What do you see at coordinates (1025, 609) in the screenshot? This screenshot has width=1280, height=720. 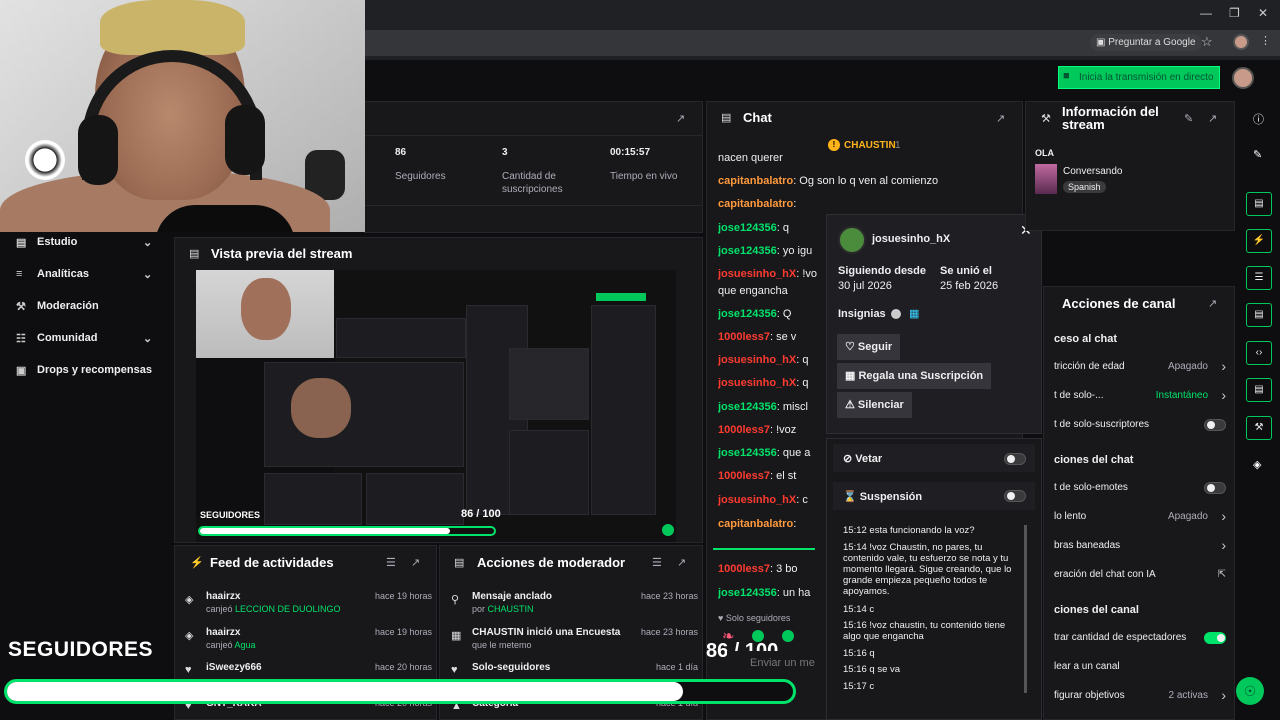 I see `scrollbar` at bounding box center [1025, 609].